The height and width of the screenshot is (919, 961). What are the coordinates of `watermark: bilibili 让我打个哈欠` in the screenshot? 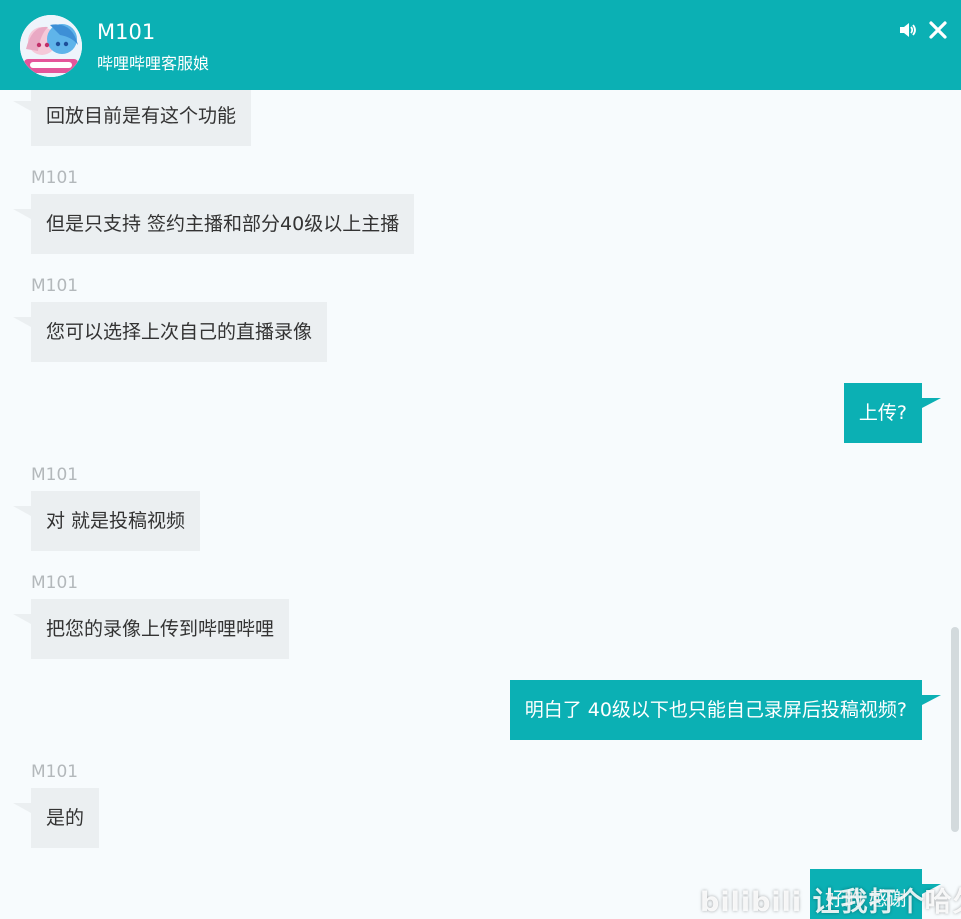 It's located at (830, 902).